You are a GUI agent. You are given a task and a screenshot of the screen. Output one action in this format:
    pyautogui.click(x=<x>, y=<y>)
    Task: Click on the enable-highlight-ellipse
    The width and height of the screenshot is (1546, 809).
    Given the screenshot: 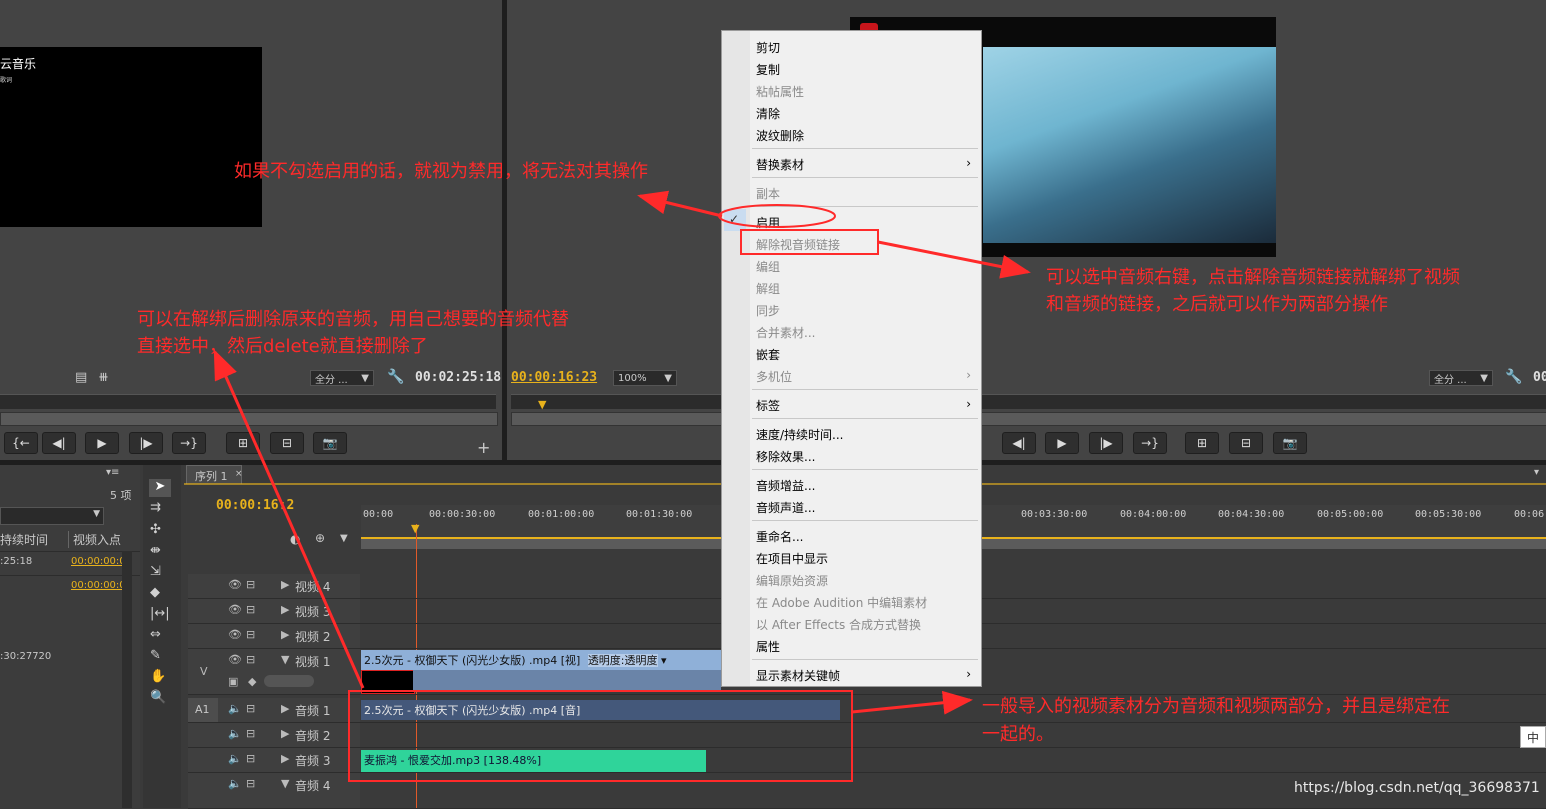 What is the action you would take?
    pyautogui.click(x=777, y=216)
    